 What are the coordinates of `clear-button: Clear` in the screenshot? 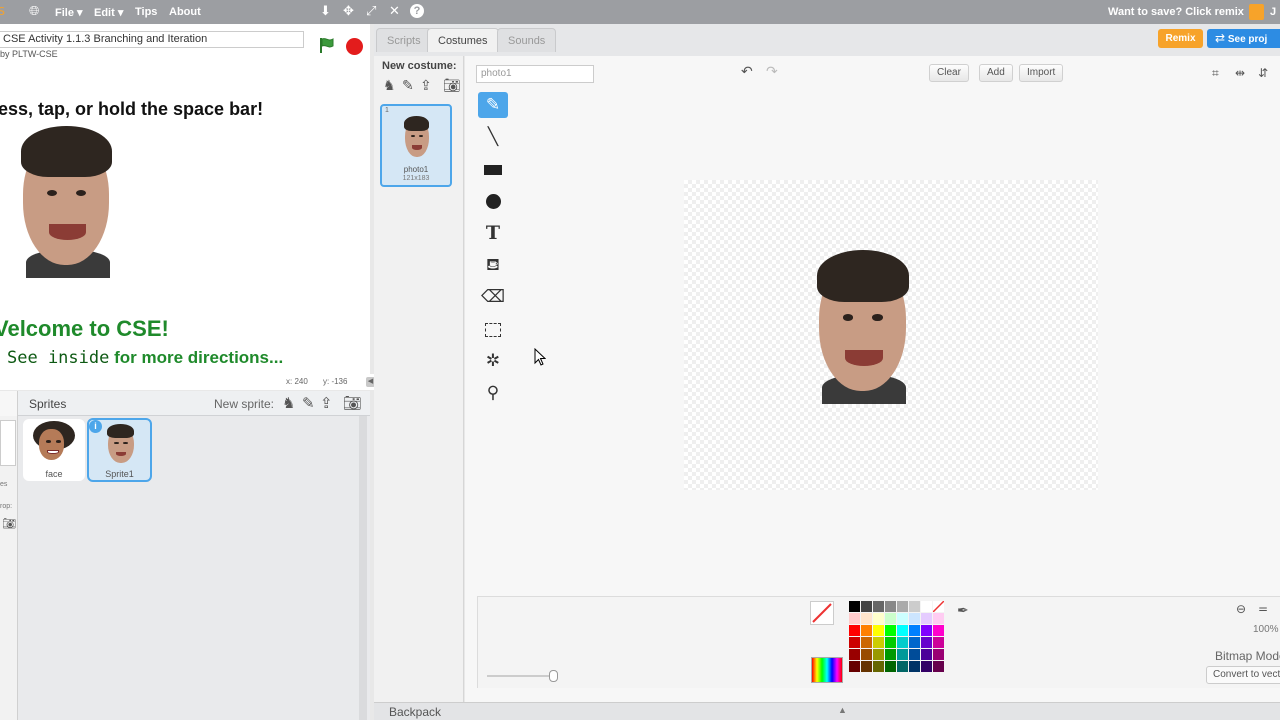 It's located at (949, 73).